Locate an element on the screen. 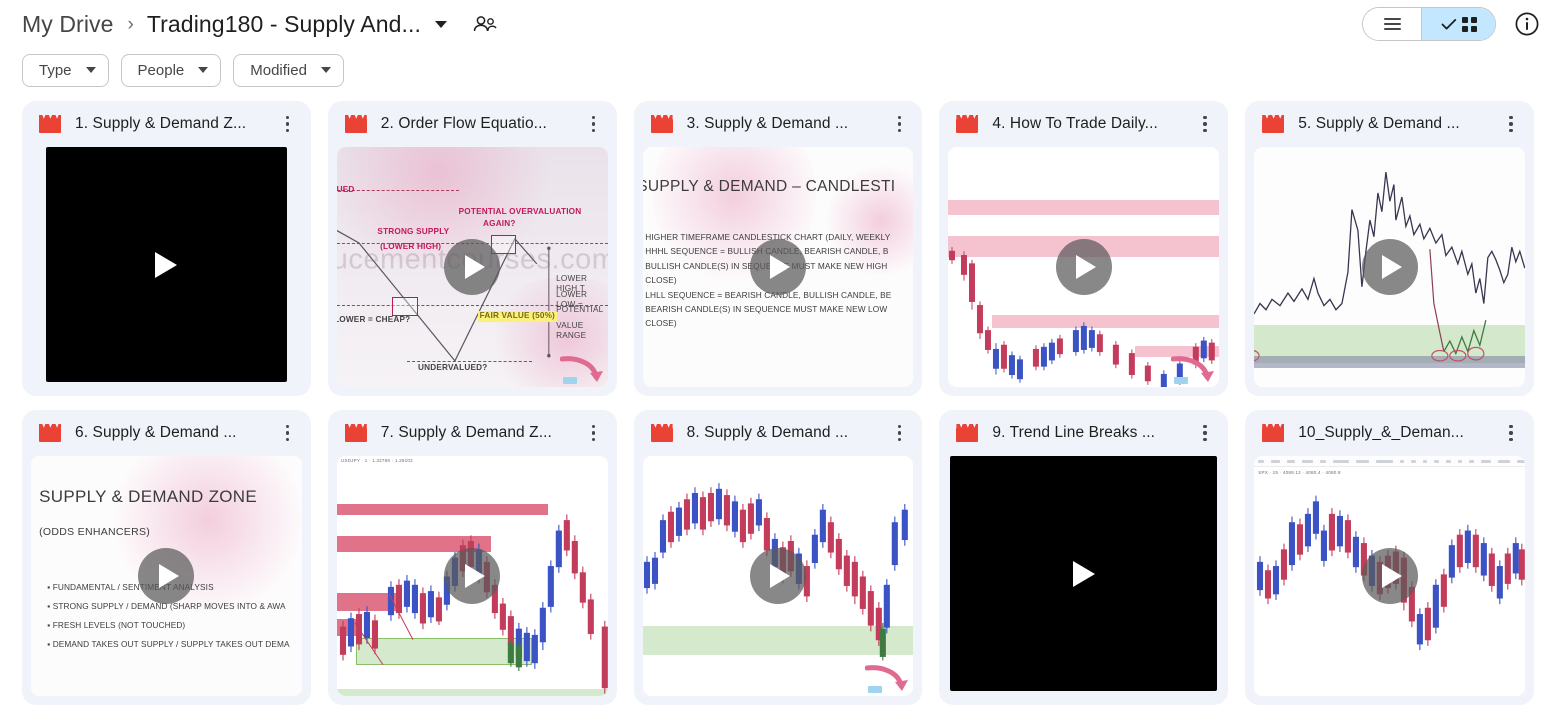 The image size is (1556, 712). filter-chip-modified: Modified is located at coordinates (288, 70).